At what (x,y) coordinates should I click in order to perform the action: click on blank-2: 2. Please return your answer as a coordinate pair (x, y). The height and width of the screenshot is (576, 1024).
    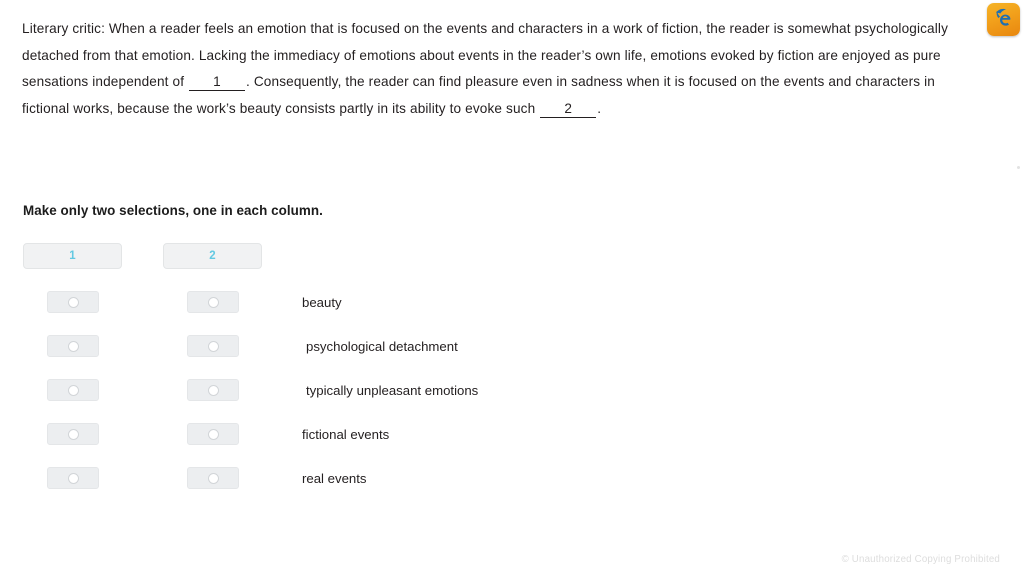
    Looking at the image, I should click on (568, 109).